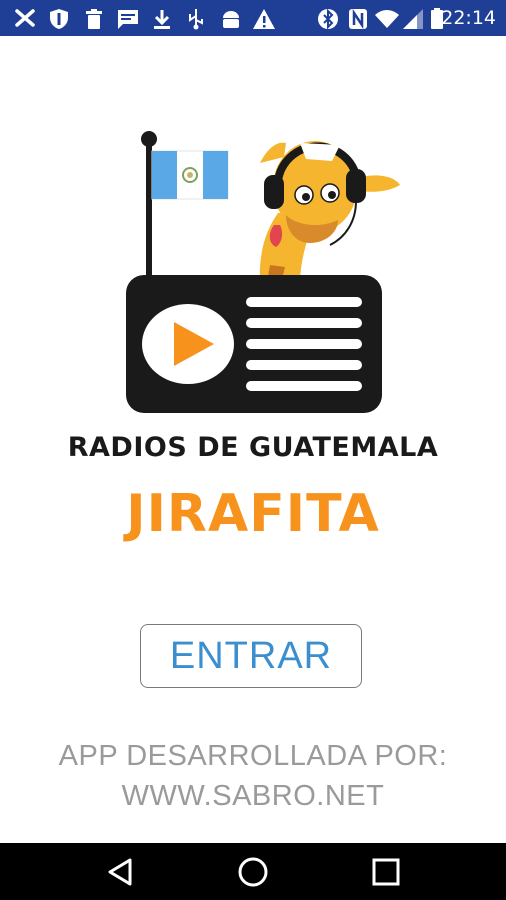 This screenshot has width=506, height=900. Describe the element at coordinates (387, 19) in the screenshot. I see `wifi-icon` at that location.